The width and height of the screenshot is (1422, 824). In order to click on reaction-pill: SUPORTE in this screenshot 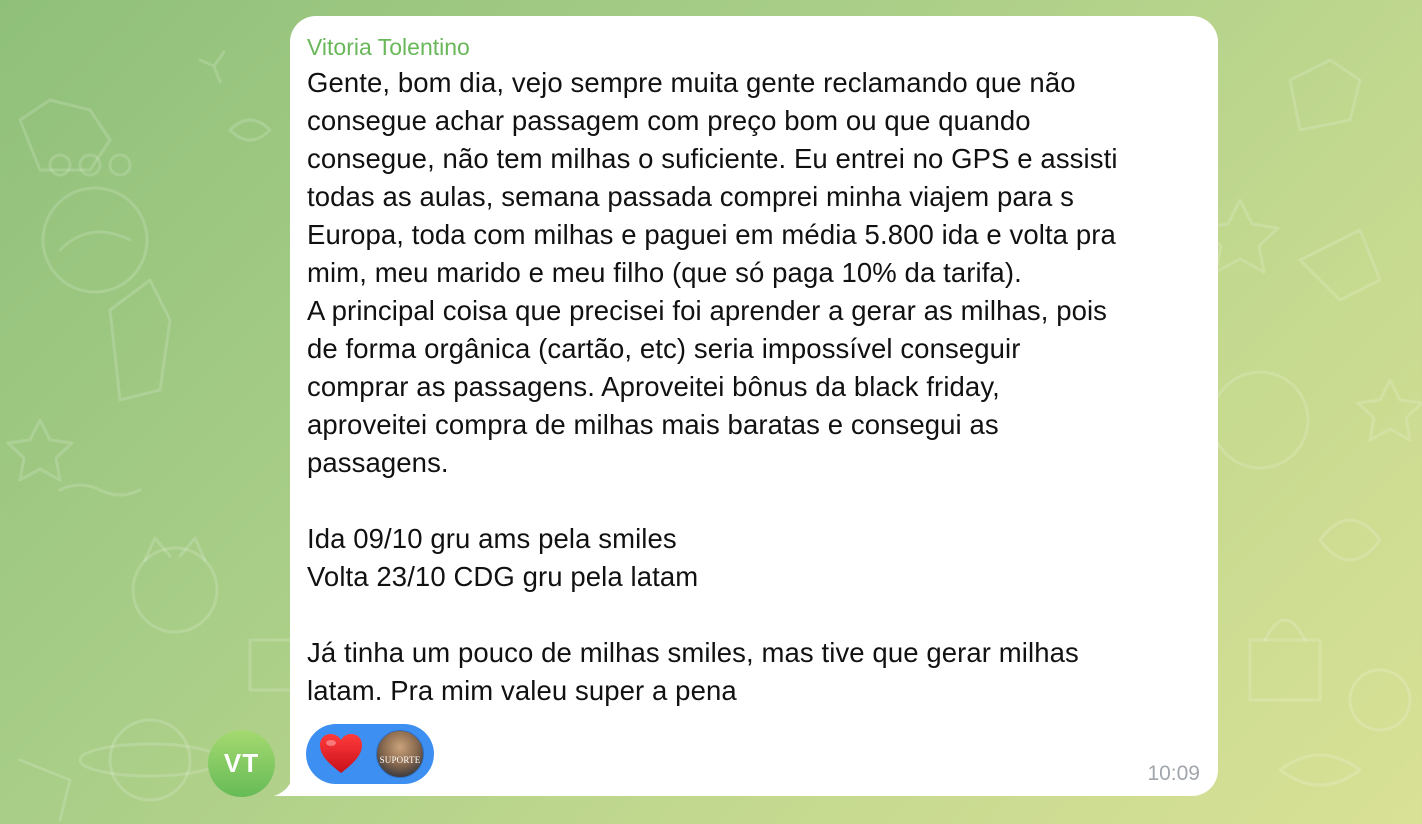, I will do `click(370, 754)`.